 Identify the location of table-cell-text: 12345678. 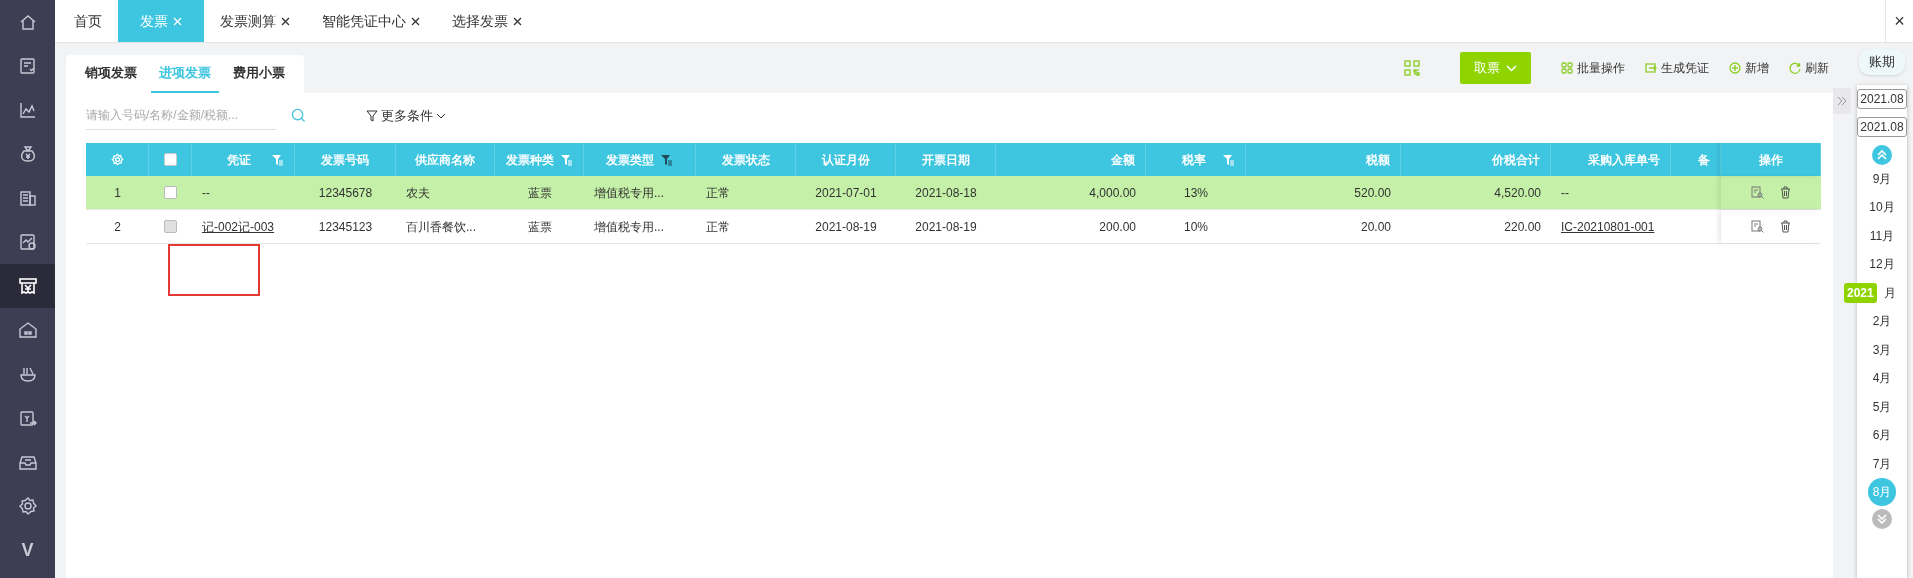
(345, 193).